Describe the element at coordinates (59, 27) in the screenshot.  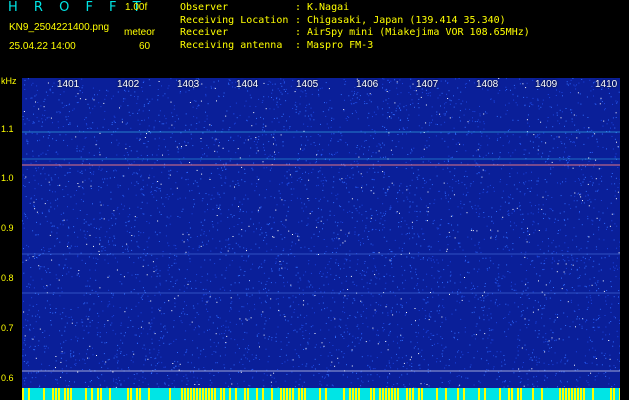
I see `image-filename: KN9_2504221400.png` at that location.